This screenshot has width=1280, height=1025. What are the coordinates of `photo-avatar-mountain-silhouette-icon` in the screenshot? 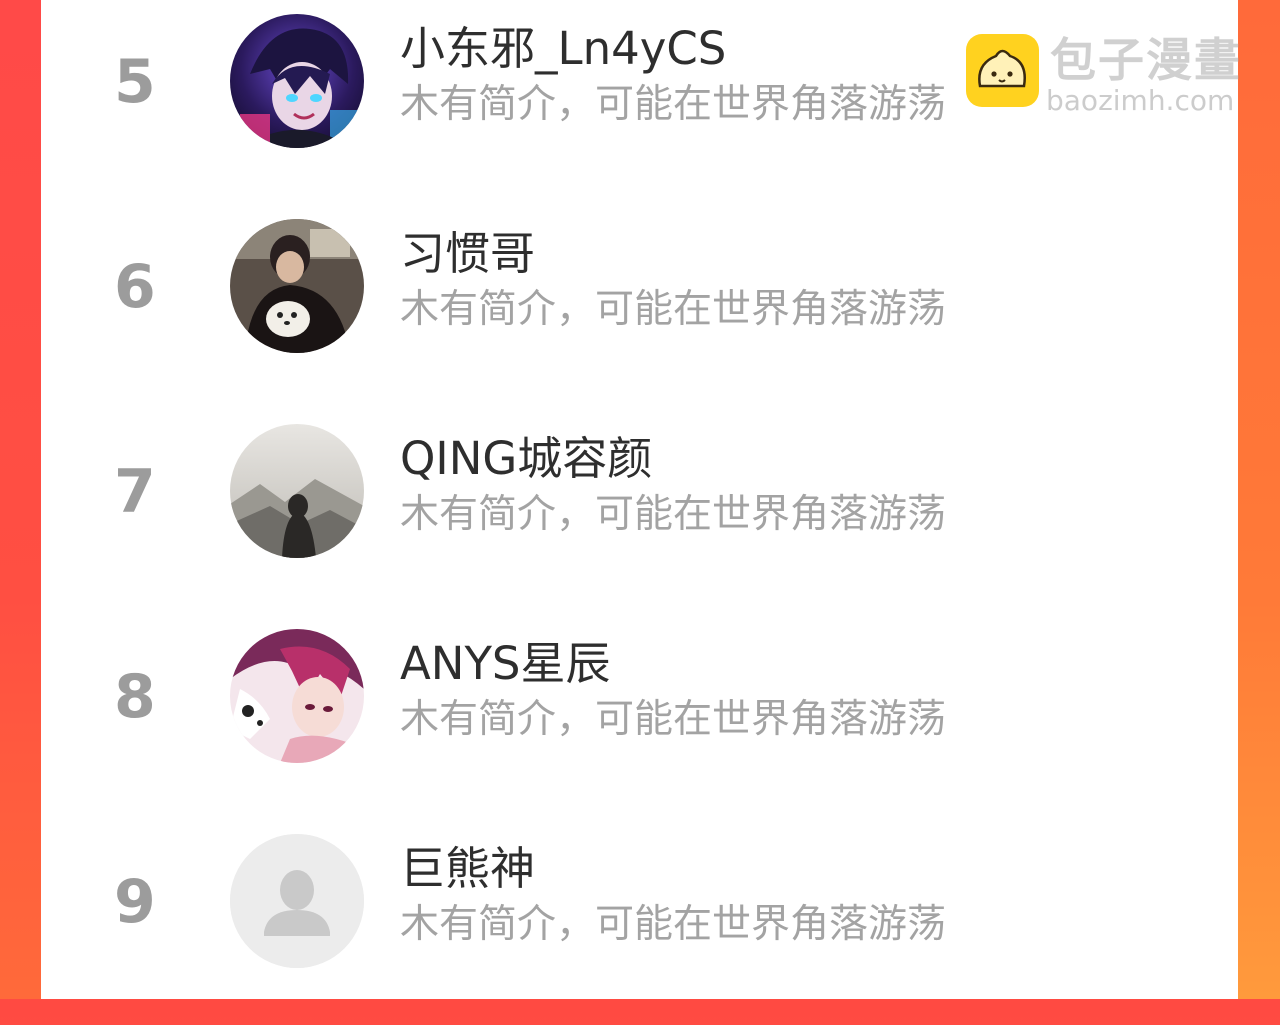 It's located at (297, 491).